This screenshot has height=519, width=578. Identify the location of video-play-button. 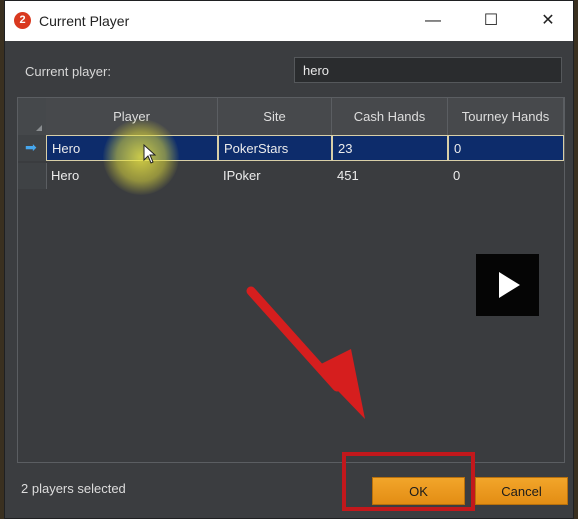
(507, 285).